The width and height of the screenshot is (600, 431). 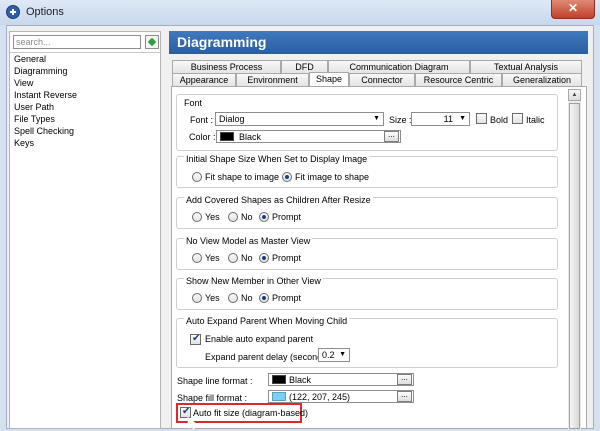 What do you see at coordinates (320, 397) in the screenshot?
I see `shape-fill-value: (122, 207, 245)` at bounding box center [320, 397].